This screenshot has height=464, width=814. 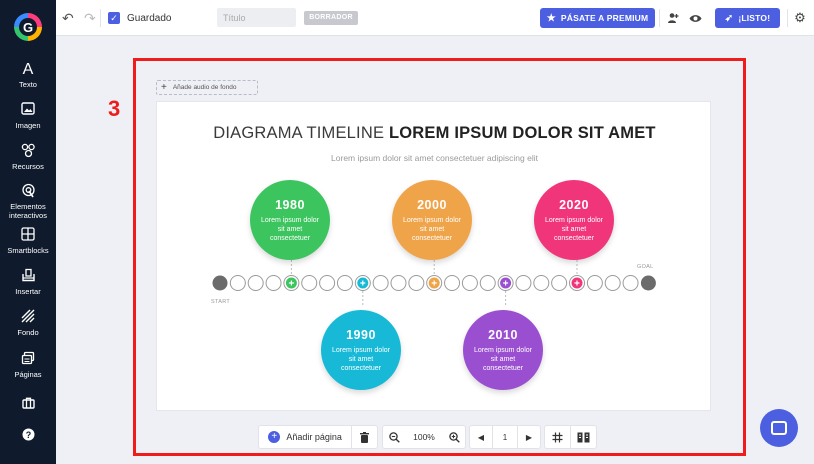 I want to click on delete-page-button, so click(x=364, y=437).